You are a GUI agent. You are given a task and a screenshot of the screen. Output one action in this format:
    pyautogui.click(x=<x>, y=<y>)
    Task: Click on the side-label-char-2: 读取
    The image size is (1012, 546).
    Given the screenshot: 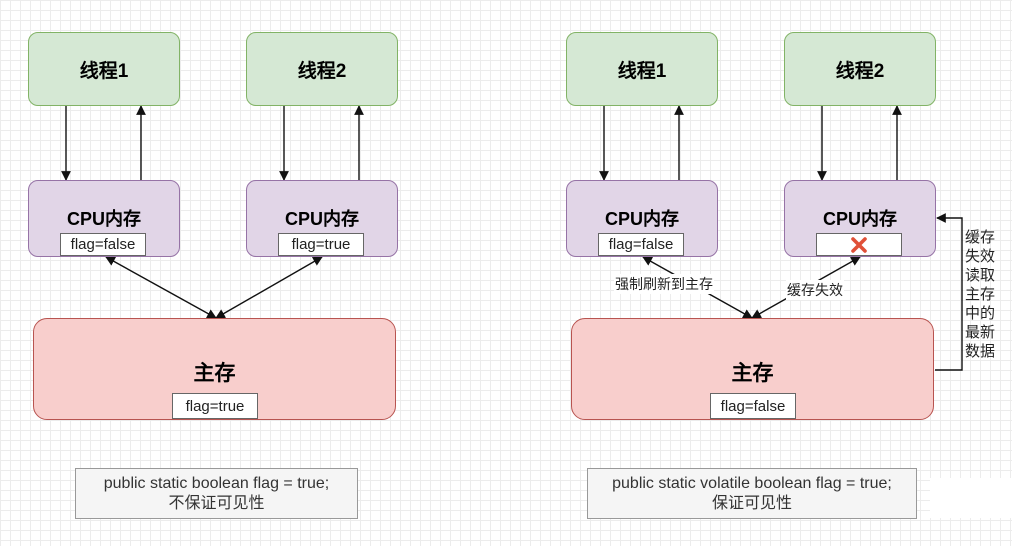 What is the action you would take?
    pyautogui.click(x=979, y=275)
    